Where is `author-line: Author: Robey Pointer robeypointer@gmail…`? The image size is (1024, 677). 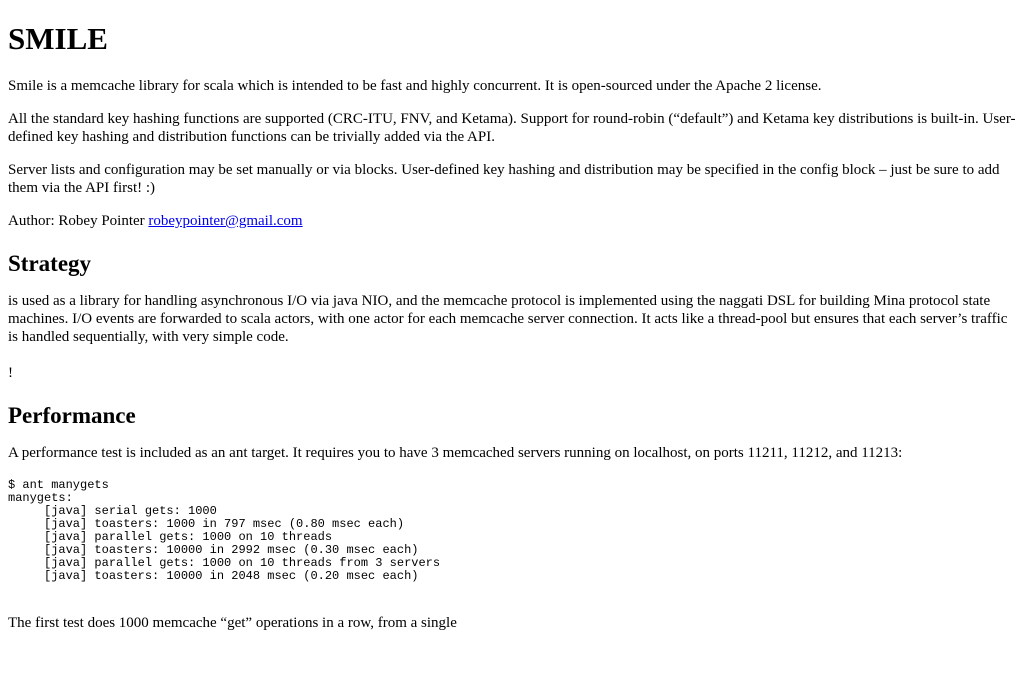
author-line: Author: Robey Pointer robeypointer@gmail… is located at coordinates (512, 221).